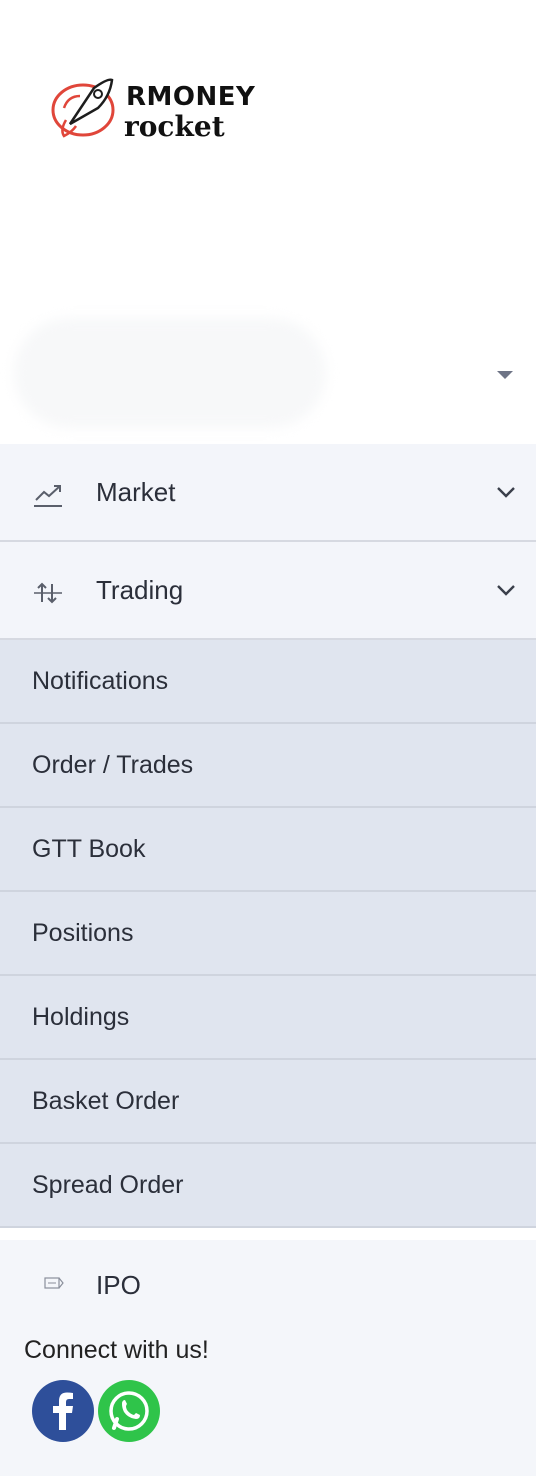 The height and width of the screenshot is (1476, 536). What do you see at coordinates (505, 375) in the screenshot?
I see `caret-down-icon` at bounding box center [505, 375].